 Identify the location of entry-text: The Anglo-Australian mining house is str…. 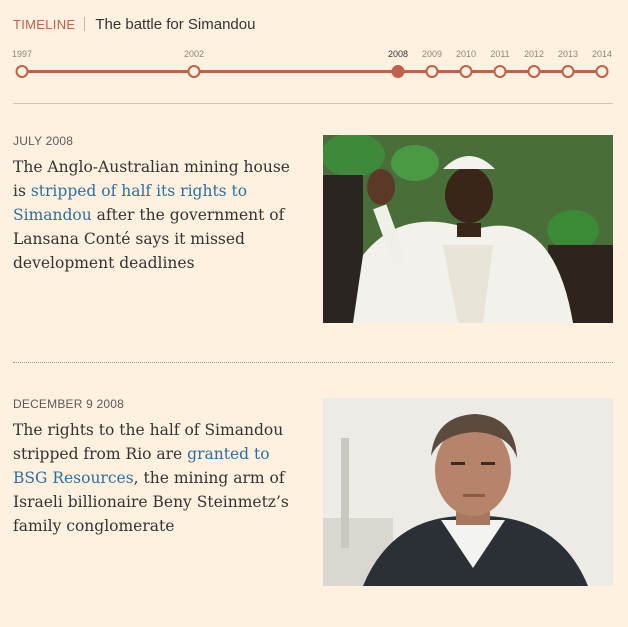
(159, 215).